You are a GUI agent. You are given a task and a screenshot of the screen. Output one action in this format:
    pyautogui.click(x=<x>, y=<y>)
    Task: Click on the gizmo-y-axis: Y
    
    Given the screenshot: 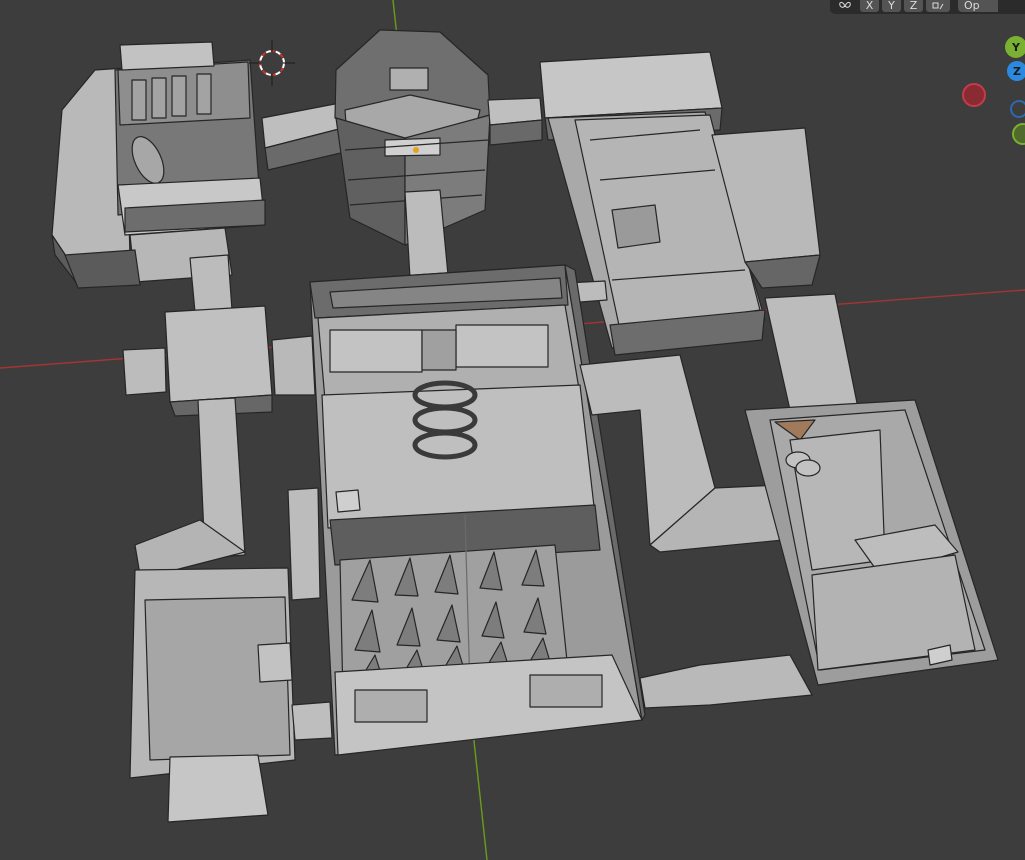 What is the action you would take?
    pyautogui.click(x=1015, y=47)
    